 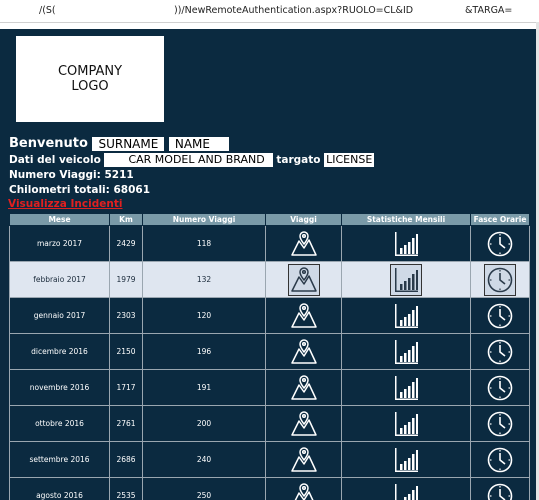 I want to click on cell-numero-viaggi: 196, so click(x=204, y=351).